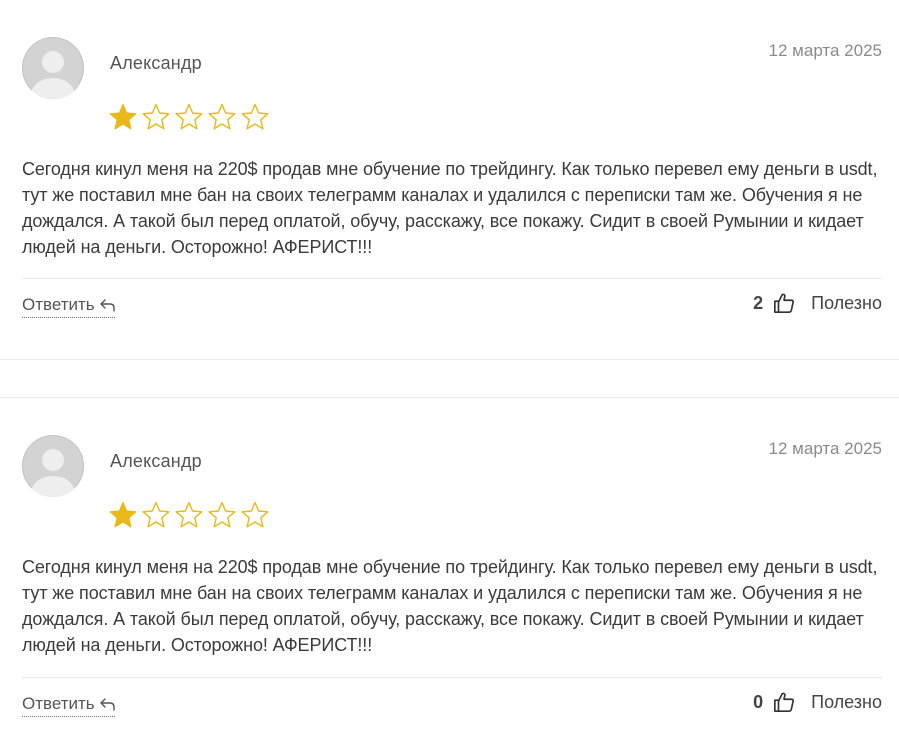  I want to click on useful-block: 2 Полезно, so click(817, 303).